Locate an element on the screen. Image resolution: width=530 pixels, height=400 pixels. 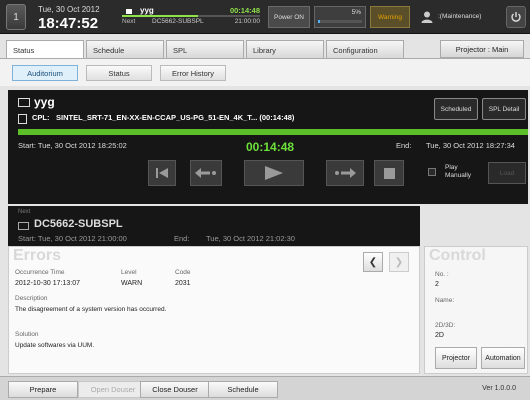
code-value: 2031 is located at coordinates (183, 283).